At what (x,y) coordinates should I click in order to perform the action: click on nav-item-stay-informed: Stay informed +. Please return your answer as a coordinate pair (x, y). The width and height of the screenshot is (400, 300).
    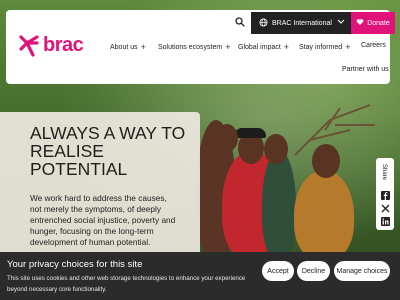
    Looking at the image, I should click on (324, 47).